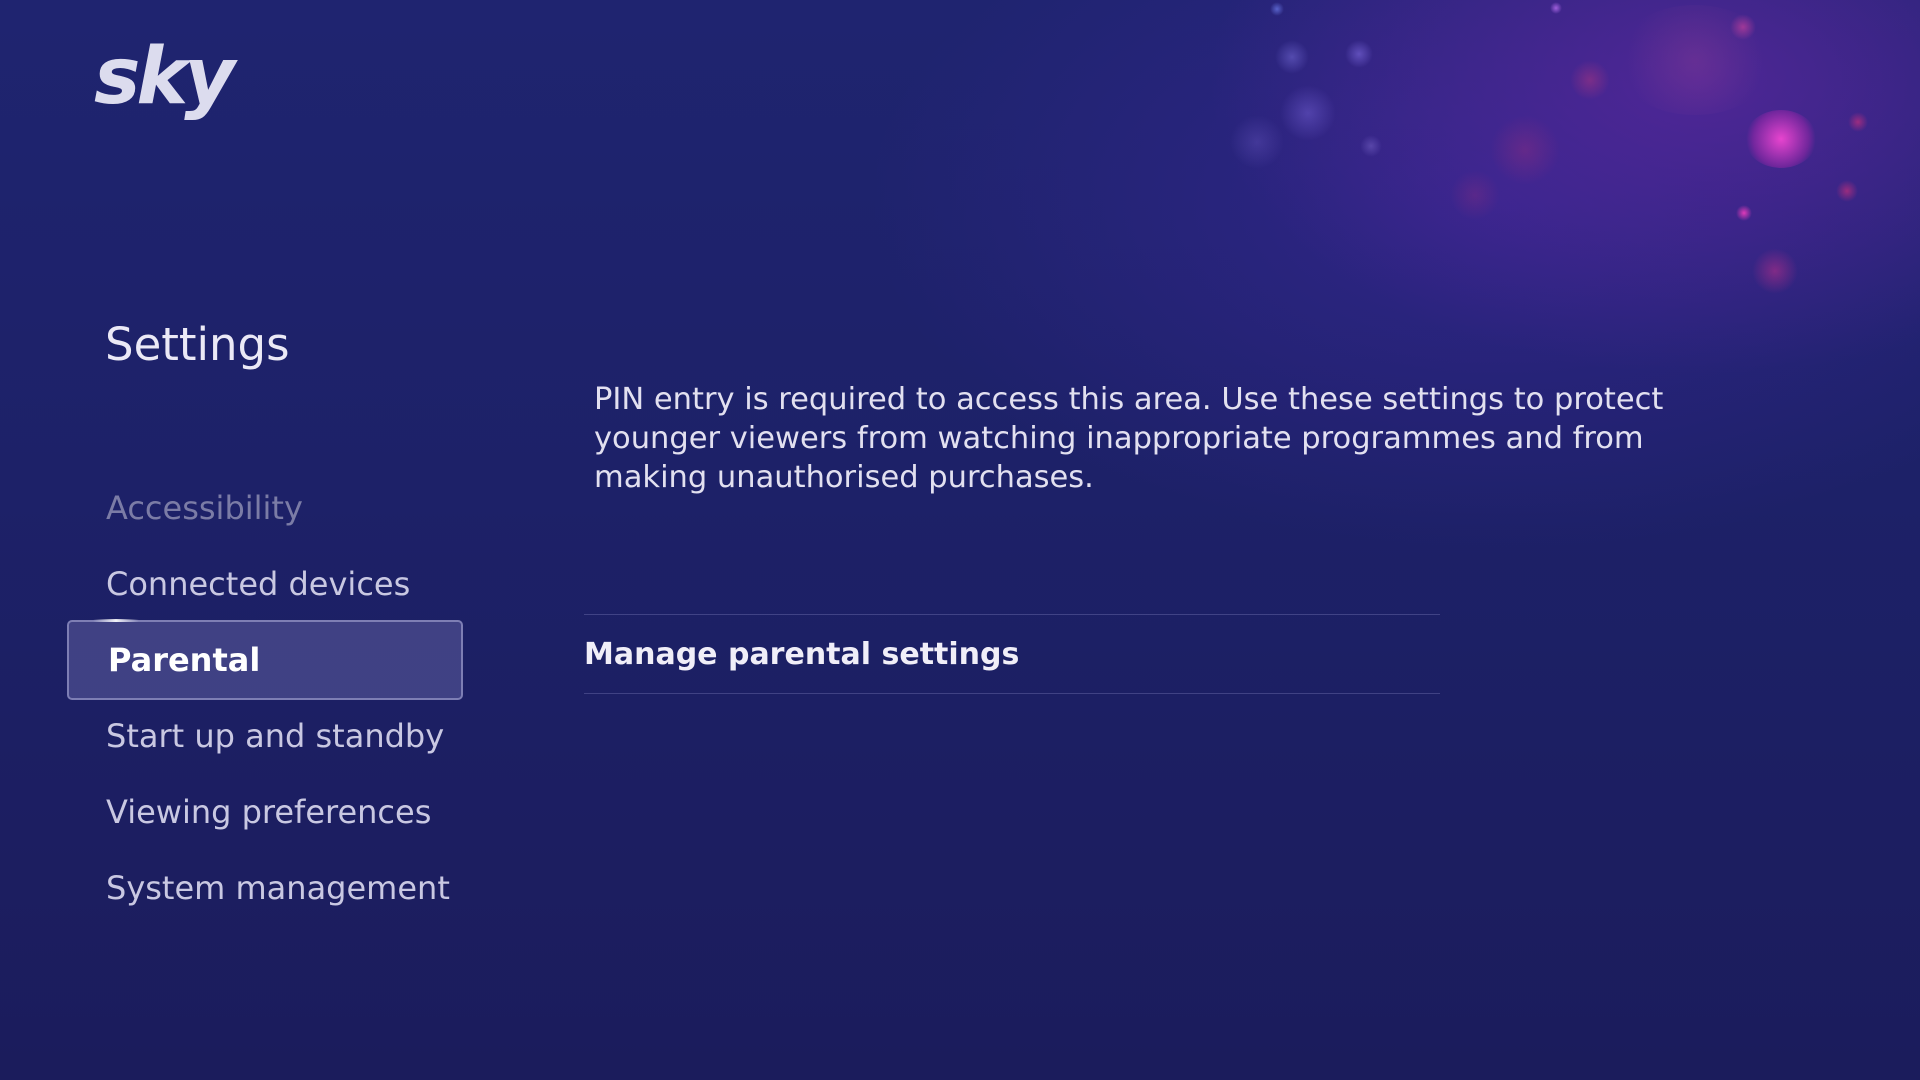 Image resolution: width=1920 pixels, height=1080 pixels. I want to click on sky-logo: sky, so click(164, 77).